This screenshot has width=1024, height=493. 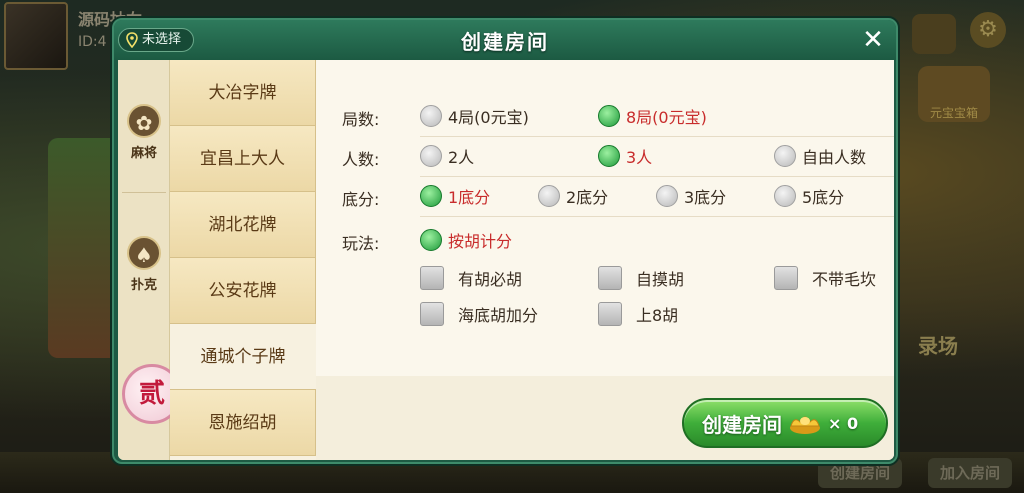 I want to click on game-tabs: 大冶字牌 宜昌上大人 湖北花牌 公安花牌 通城个子牌 恩施绍胡, so click(x=243, y=260).